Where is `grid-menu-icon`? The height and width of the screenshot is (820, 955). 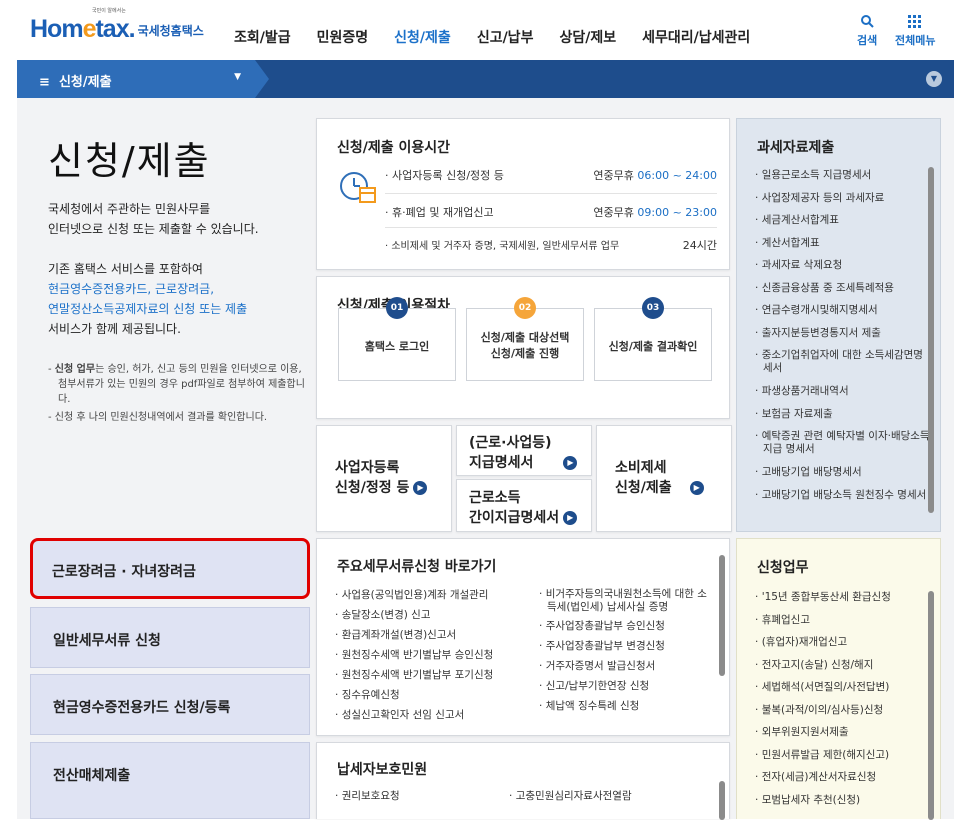
grid-menu-icon is located at coordinates (915, 23).